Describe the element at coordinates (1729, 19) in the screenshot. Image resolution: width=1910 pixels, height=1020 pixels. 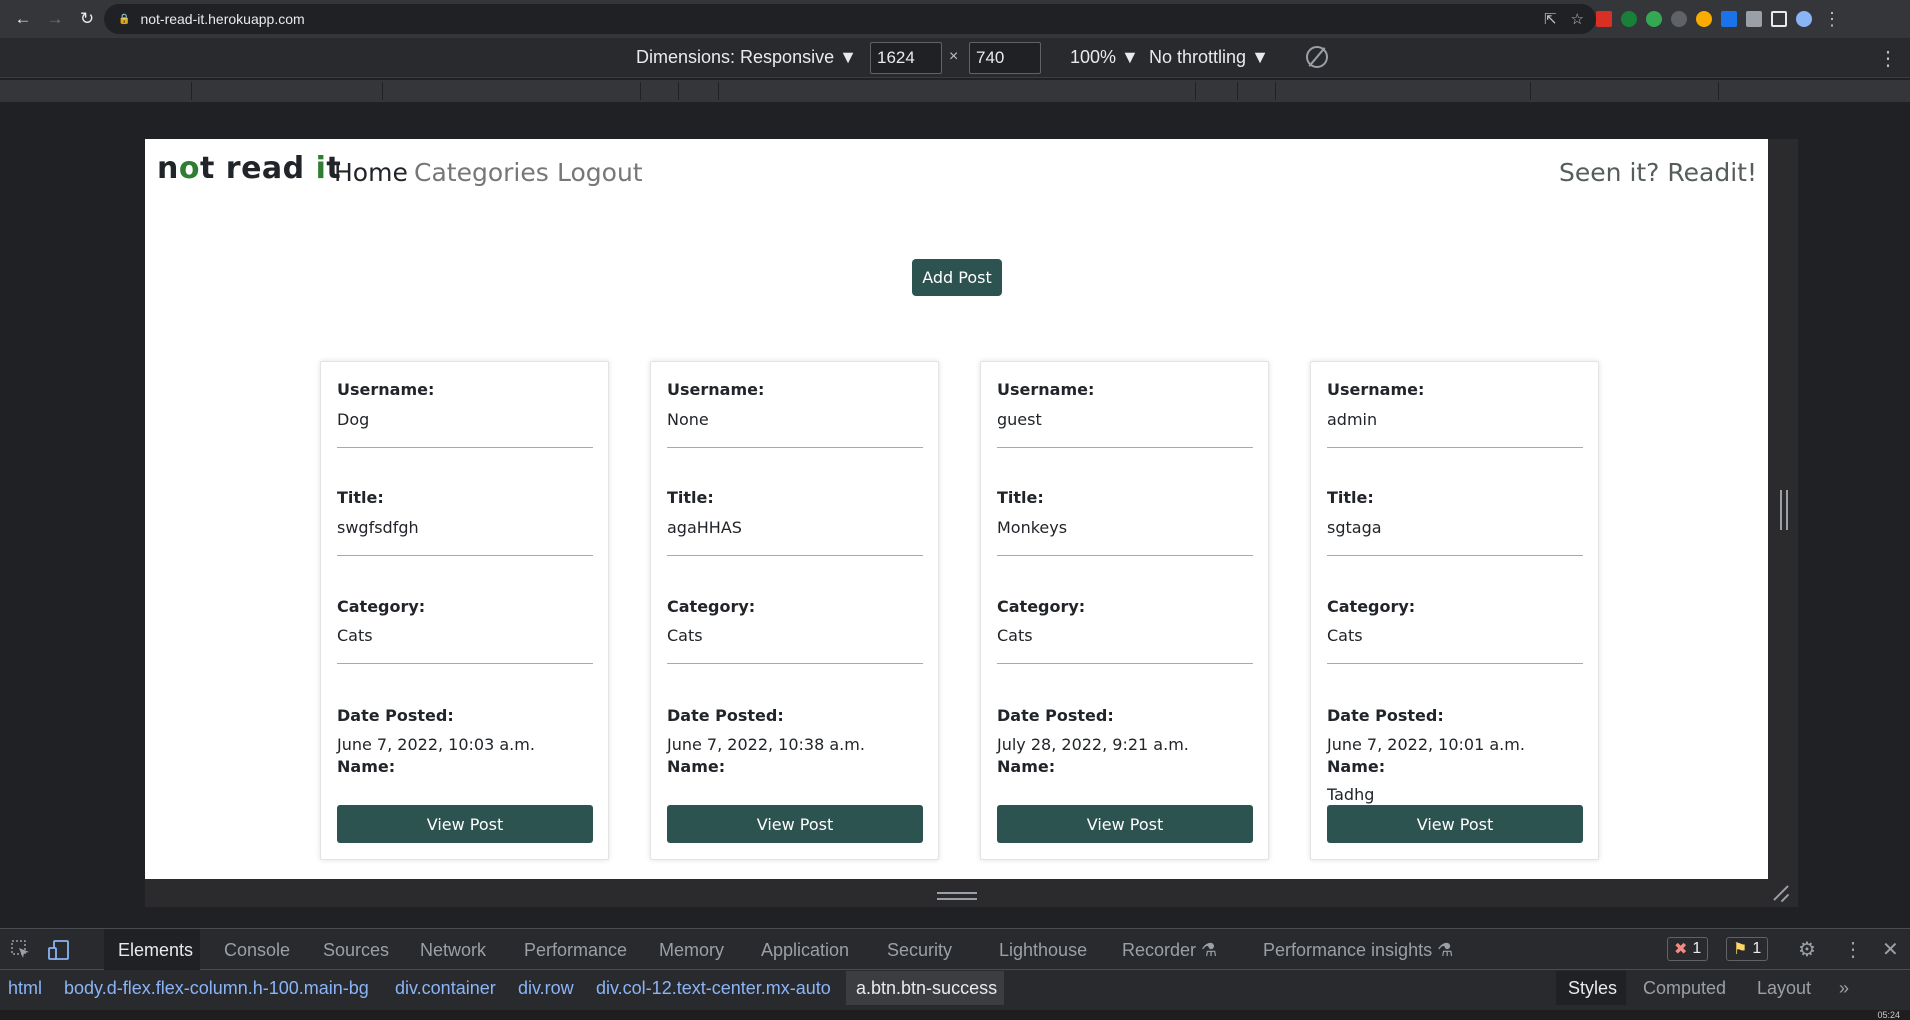
I see `extension-pen-icon` at that location.